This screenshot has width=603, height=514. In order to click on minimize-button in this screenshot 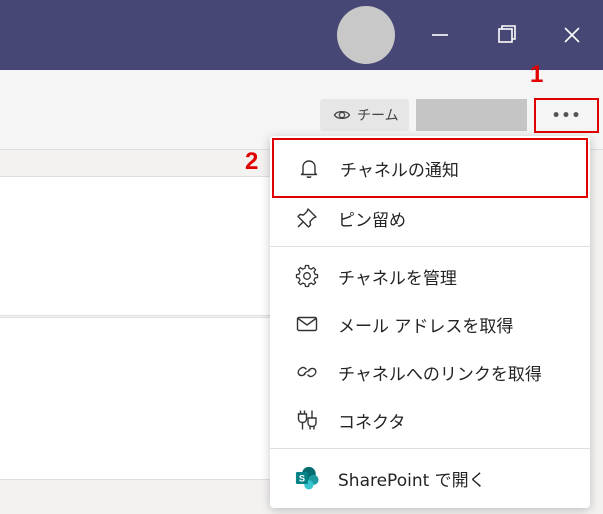, I will do `click(440, 35)`.